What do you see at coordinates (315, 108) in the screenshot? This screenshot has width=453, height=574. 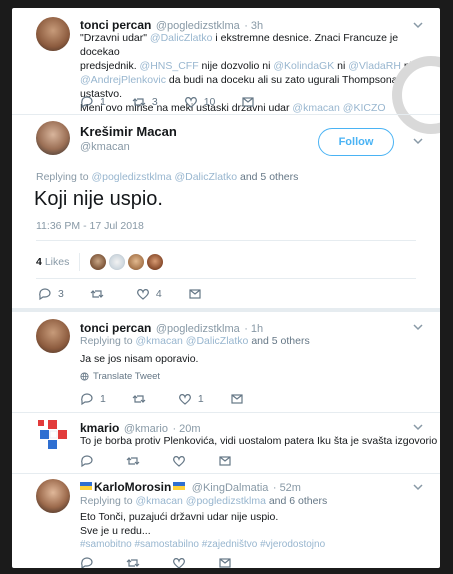 I see `mention-link: @kmacan` at bounding box center [315, 108].